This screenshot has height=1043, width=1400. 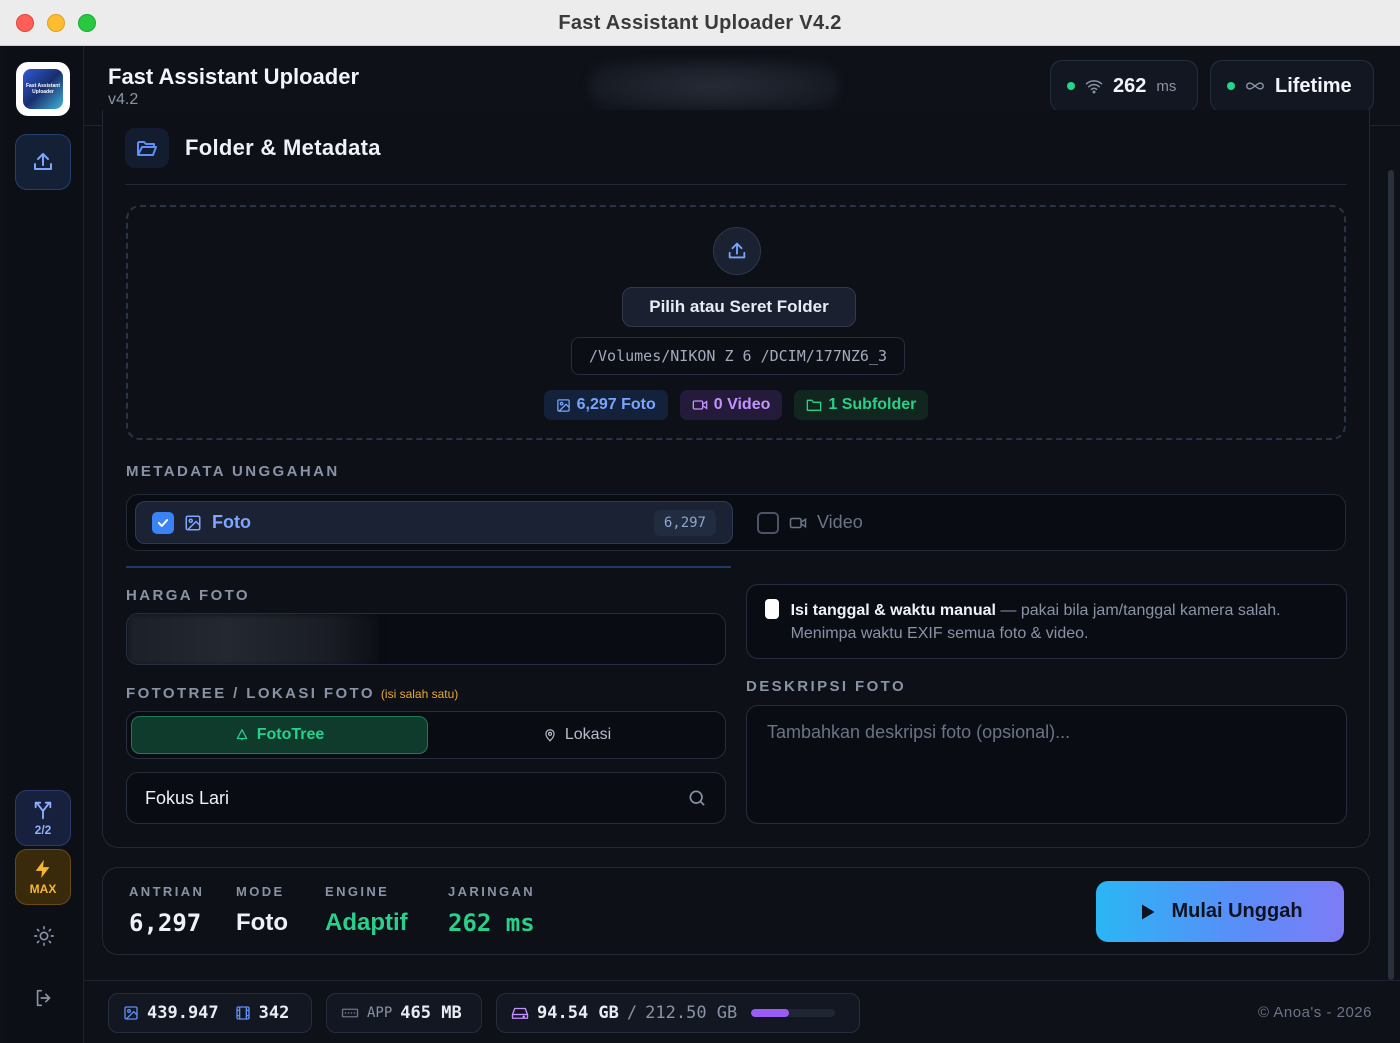 I want to click on fototree-hint: (isi salah satu), so click(x=419, y=694).